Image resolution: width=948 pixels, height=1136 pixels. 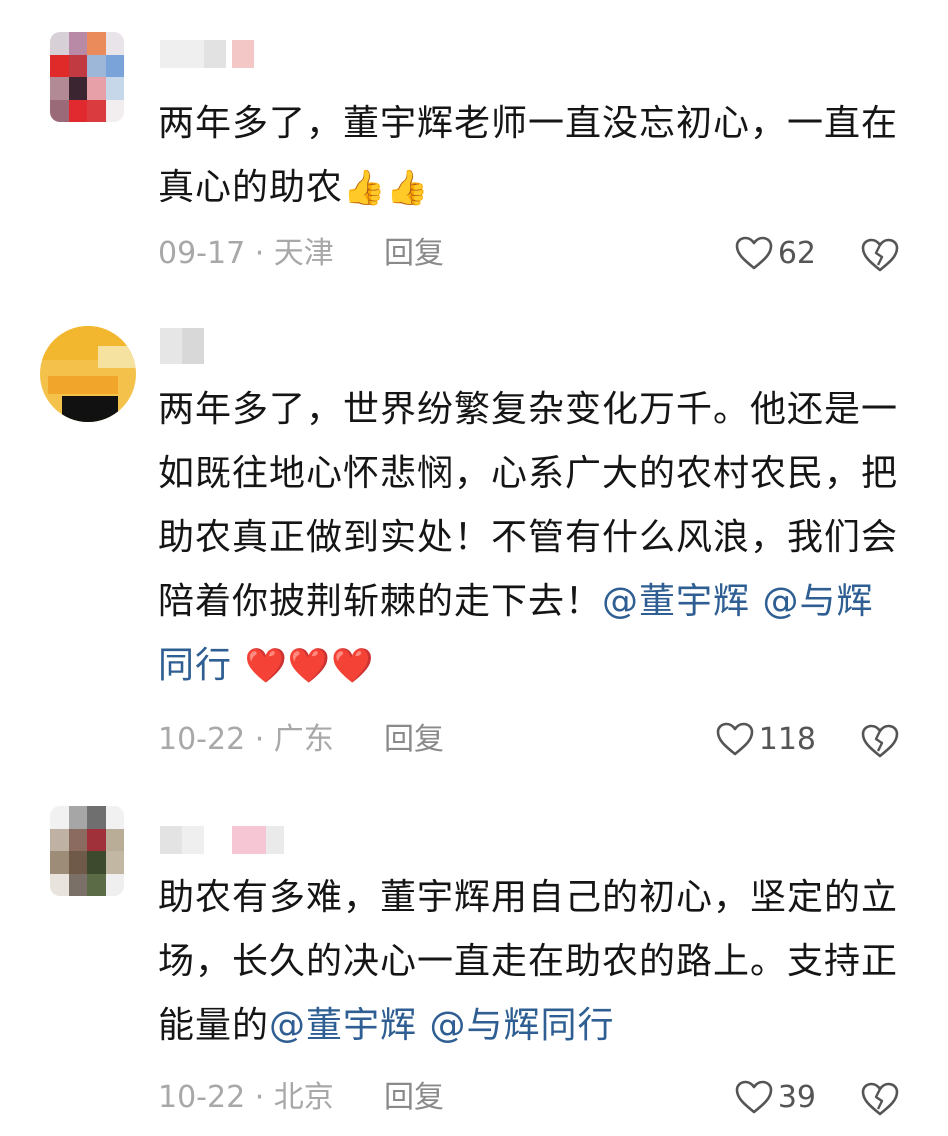 I want to click on like-button: 118, so click(x=761, y=740).